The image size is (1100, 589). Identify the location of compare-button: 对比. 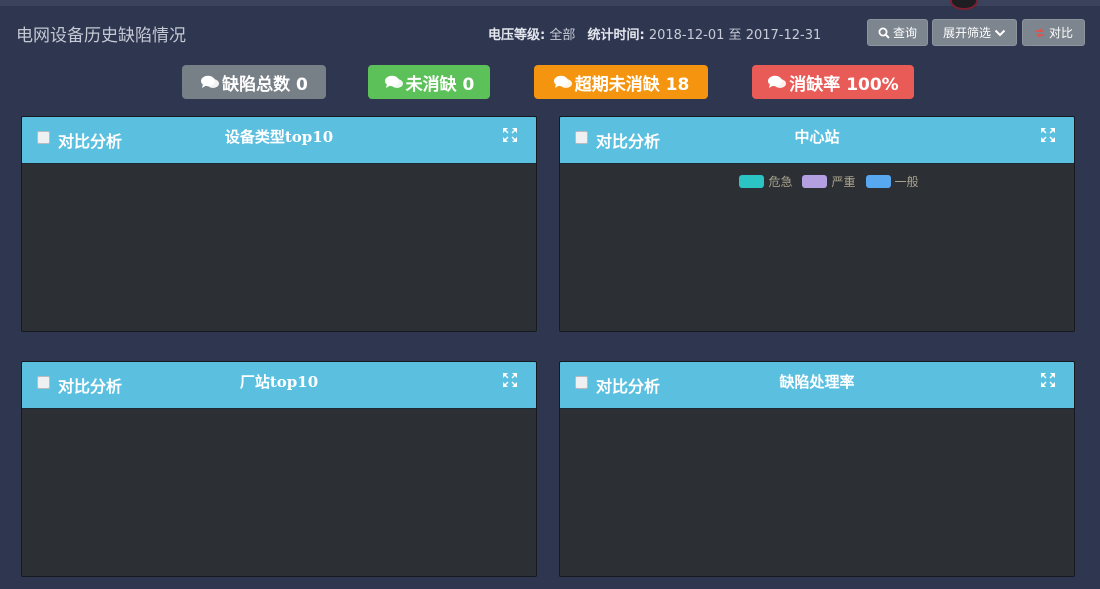
(1053, 32).